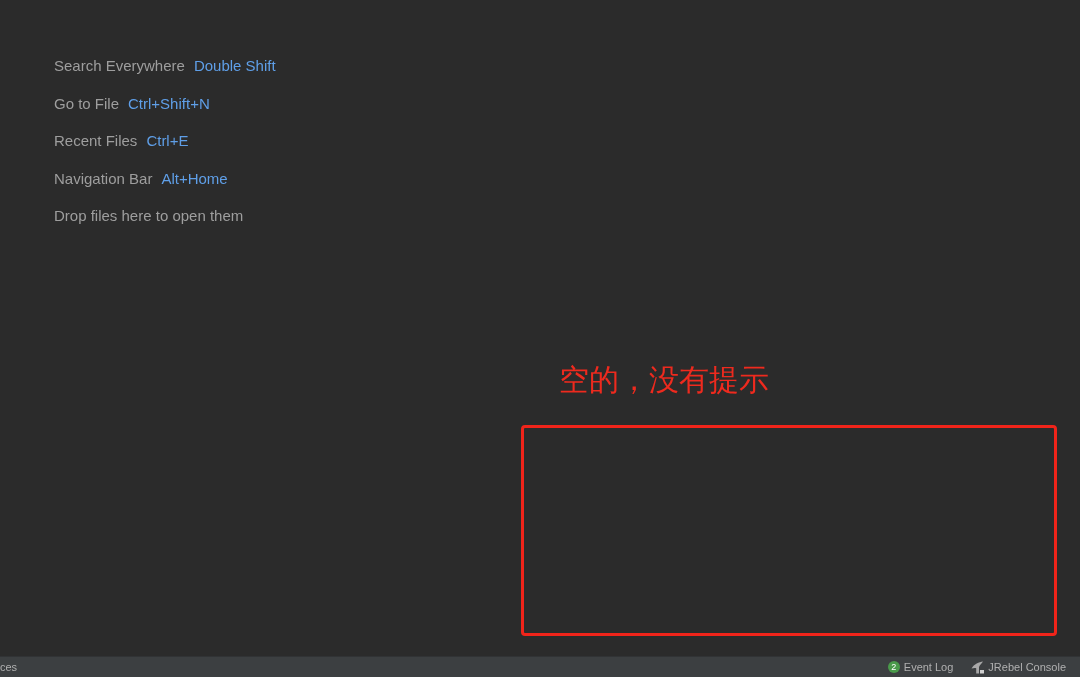 This screenshot has width=1080, height=677. Describe the element at coordinates (1018, 667) in the screenshot. I see `tool-window-button: JRebel Console` at that location.